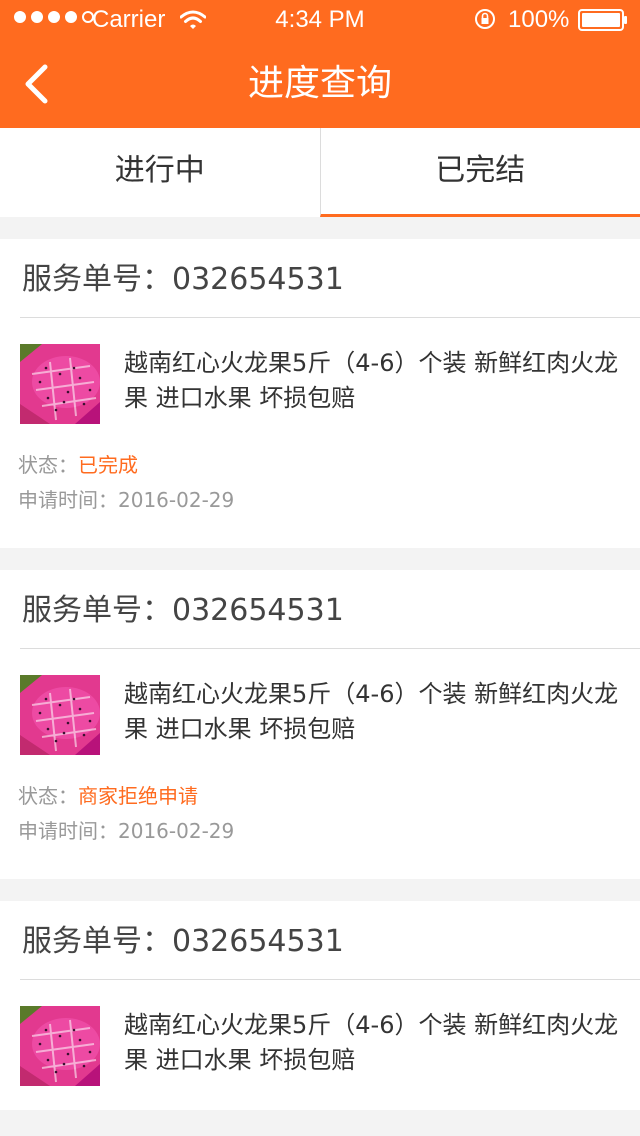 Image resolution: width=640 pixels, height=1136 pixels. I want to click on order-meta: 状态：已完成 申请时间：2016-02-29, so click(320, 498).